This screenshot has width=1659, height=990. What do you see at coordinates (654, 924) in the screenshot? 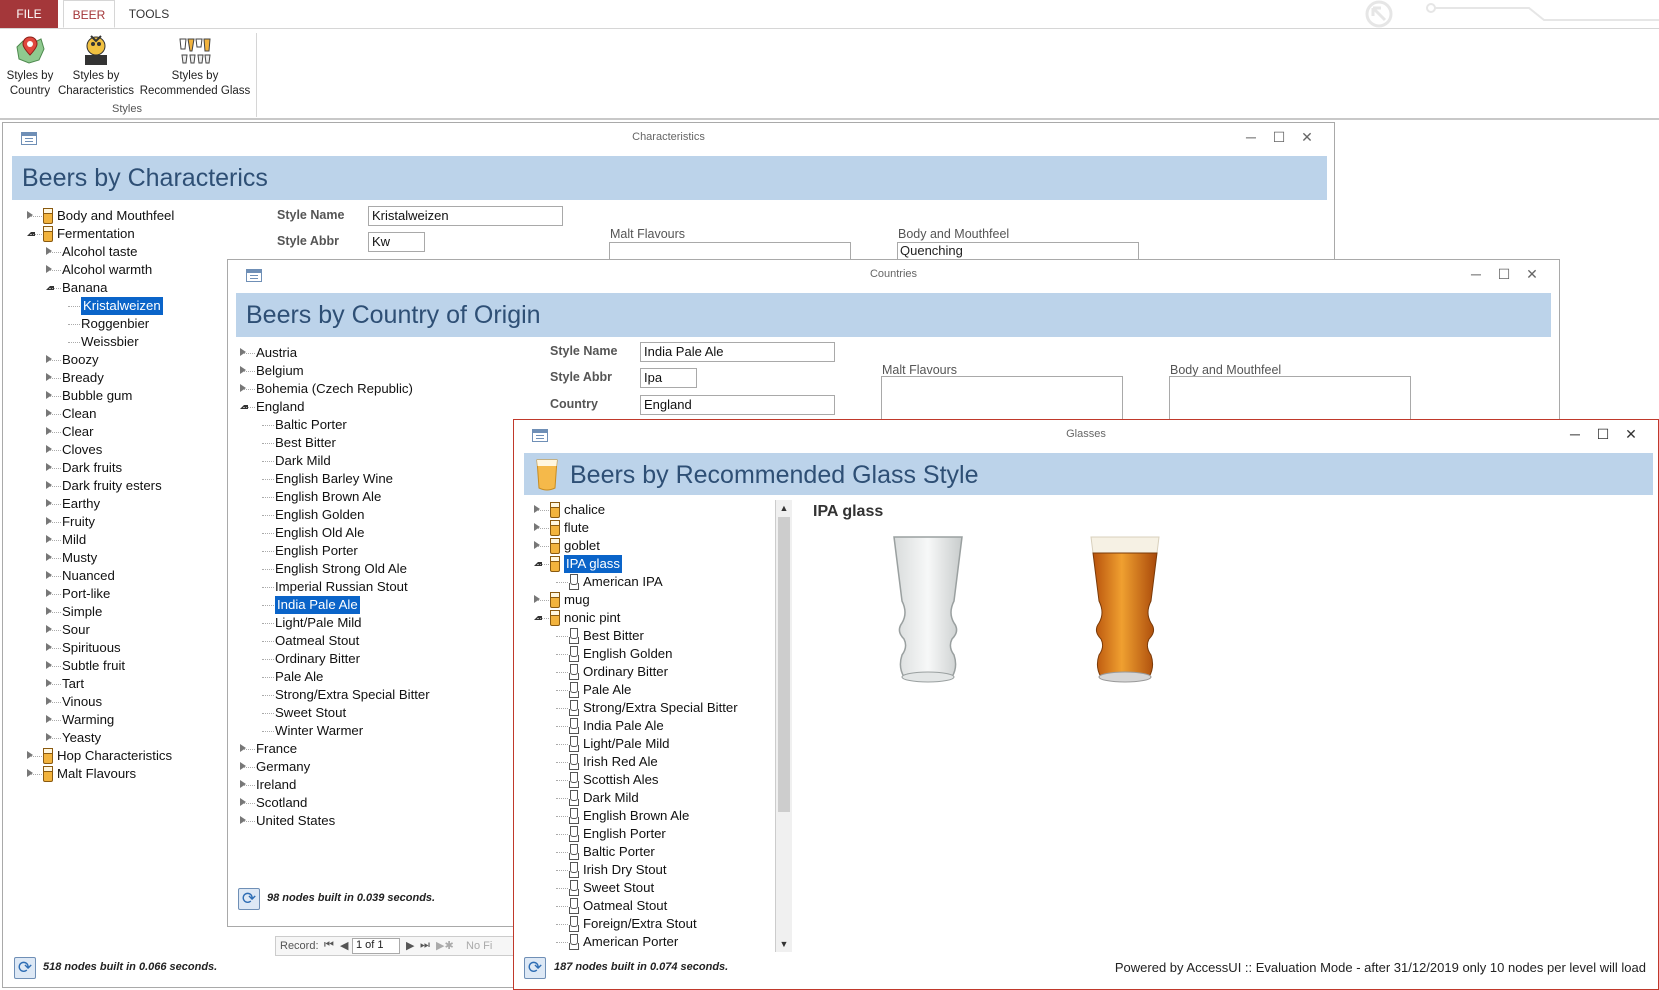
I see `tree-node: Foreign/Extra Stout` at bounding box center [654, 924].